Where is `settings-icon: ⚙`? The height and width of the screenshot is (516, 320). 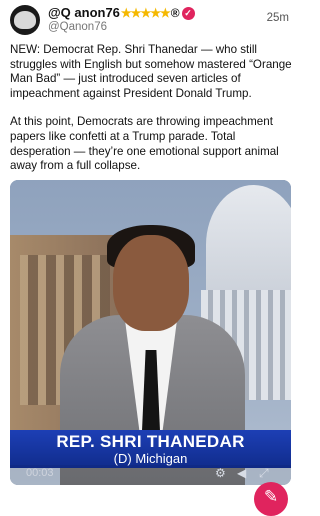 settings-icon: ⚙ is located at coordinates (220, 473).